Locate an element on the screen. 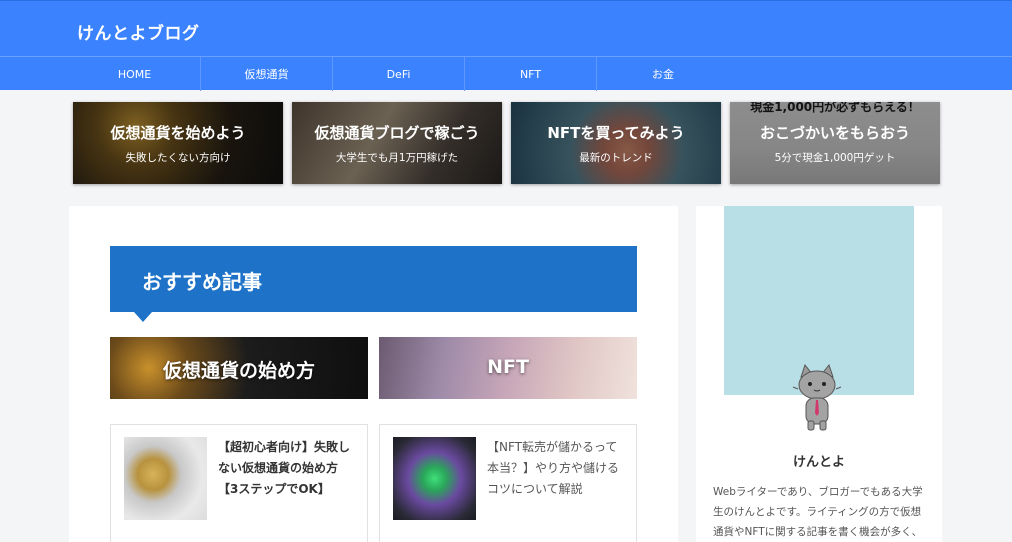  article-card: 【NFT転売が儲かるって本当？】やり方や儲けるコツについて解説 is located at coordinates (508, 483).